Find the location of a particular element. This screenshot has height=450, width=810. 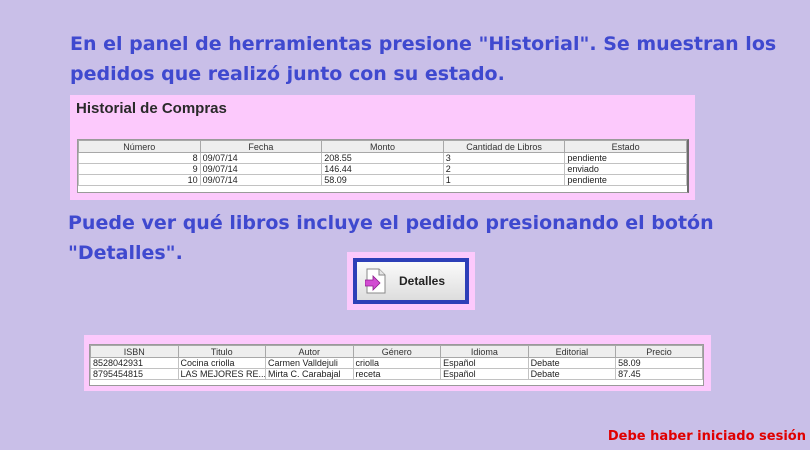

order-number: 8 is located at coordinates (139, 158).